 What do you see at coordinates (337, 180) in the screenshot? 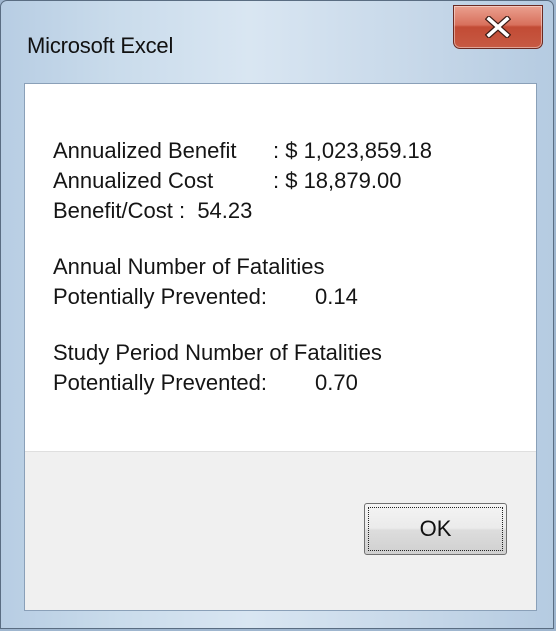
I see `annualized-cost-value: : $ 18,879.00` at bounding box center [337, 180].